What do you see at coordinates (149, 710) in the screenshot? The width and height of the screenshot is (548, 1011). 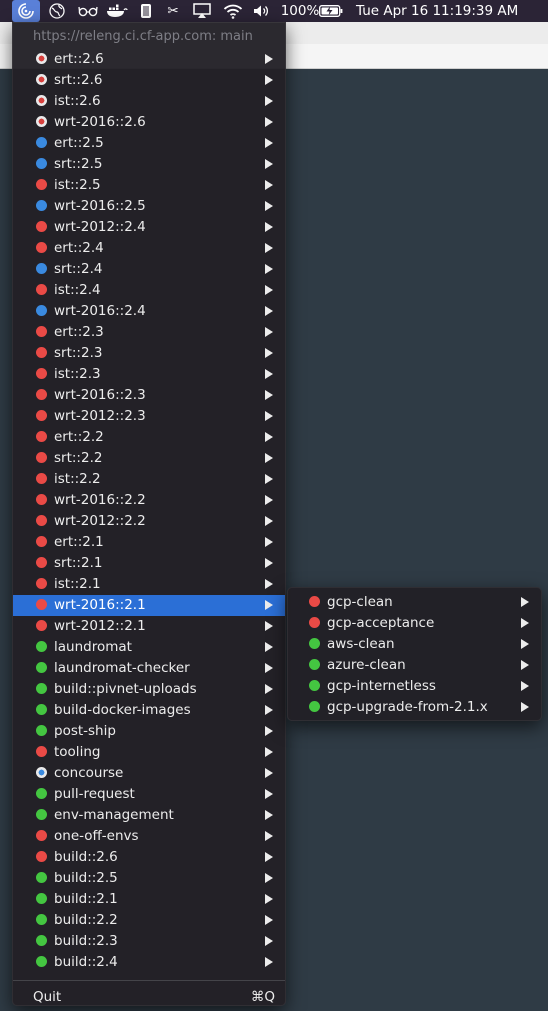 I see `pipeline-item: build-docker-images` at bounding box center [149, 710].